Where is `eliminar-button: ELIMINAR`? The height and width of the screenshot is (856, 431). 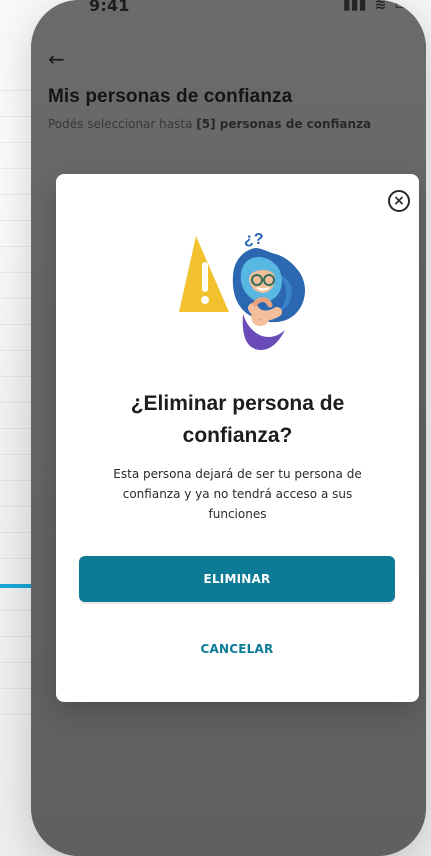 eliminar-button: ELIMINAR is located at coordinates (237, 579).